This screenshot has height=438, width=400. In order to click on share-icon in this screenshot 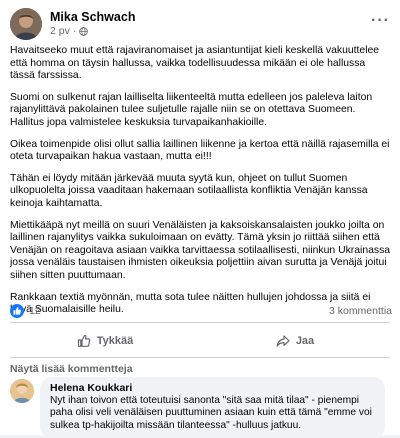, I will do `click(283, 341)`.